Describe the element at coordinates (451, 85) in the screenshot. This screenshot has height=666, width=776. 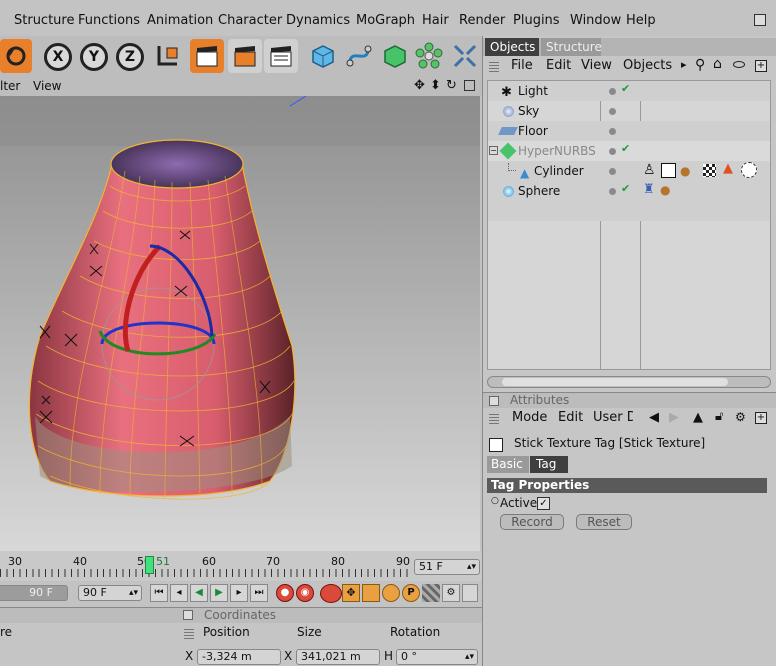
I see `viewport-rotate-icon: ↻` at that location.